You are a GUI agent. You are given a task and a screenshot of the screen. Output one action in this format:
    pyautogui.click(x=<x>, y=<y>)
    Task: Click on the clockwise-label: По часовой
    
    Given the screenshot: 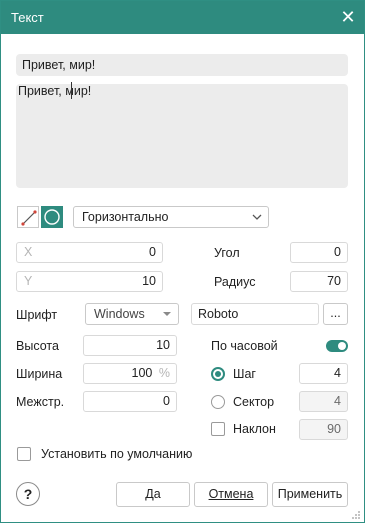 What is the action you would take?
    pyautogui.click(x=244, y=346)
    